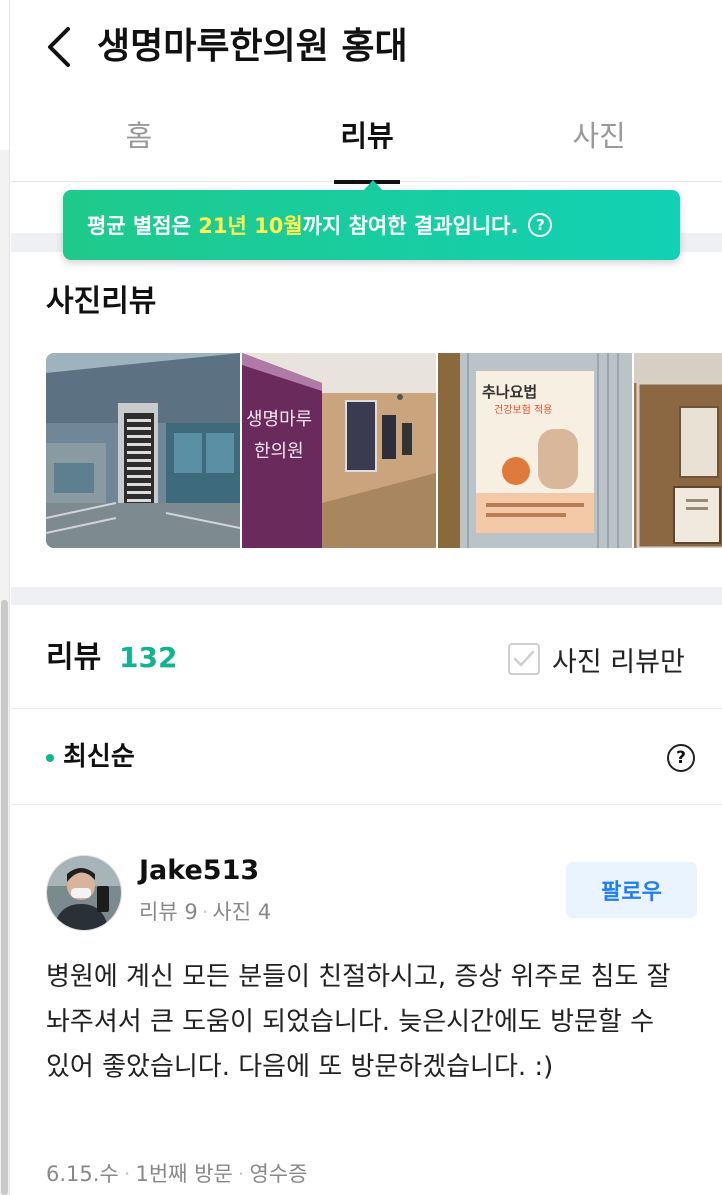 The width and height of the screenshot is (722, 1195). What do you see at coordinates (148, 657) in the screenshot?
I see `reviews-count: 132` at bounding box center [148, 657].